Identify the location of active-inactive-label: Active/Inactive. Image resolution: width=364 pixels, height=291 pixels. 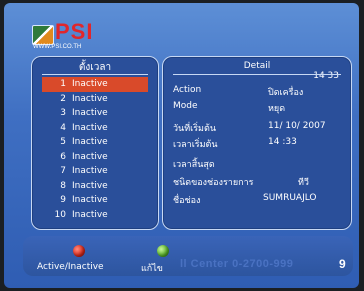
(70, 267).